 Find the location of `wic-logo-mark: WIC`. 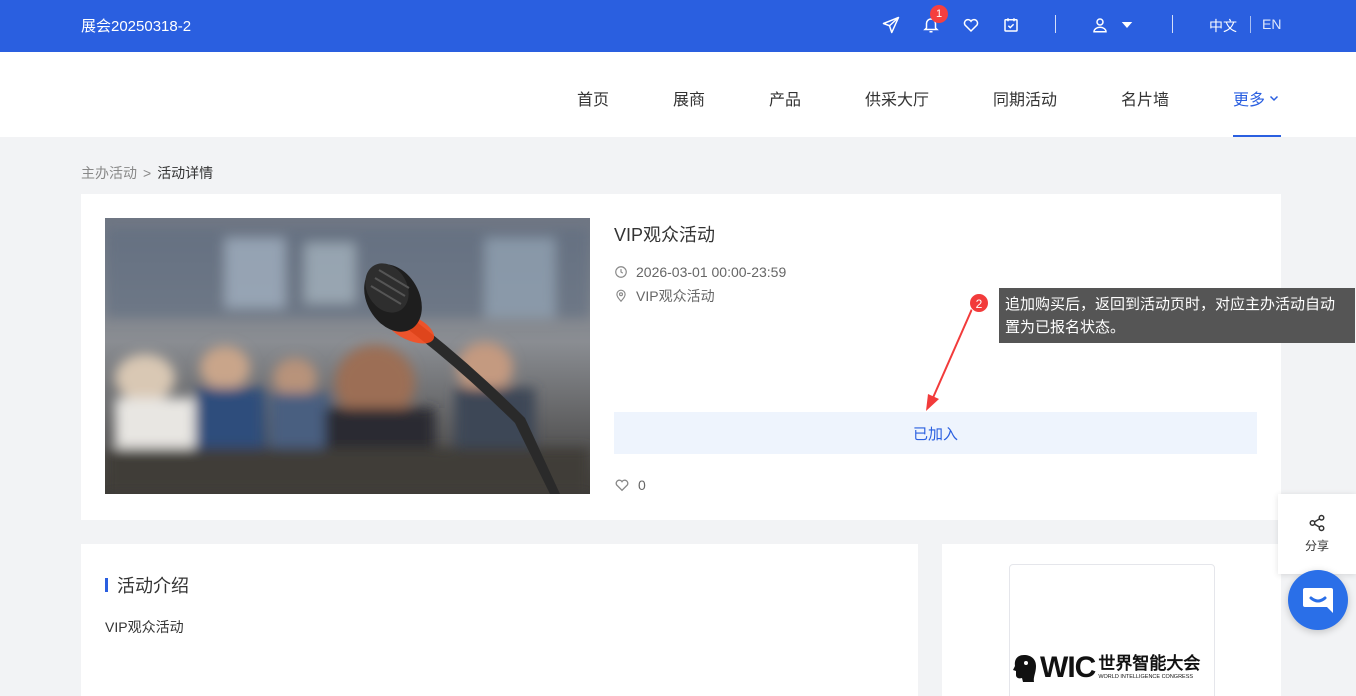

wic-logo-mark: WIC is located at coordinates (1068, 667).